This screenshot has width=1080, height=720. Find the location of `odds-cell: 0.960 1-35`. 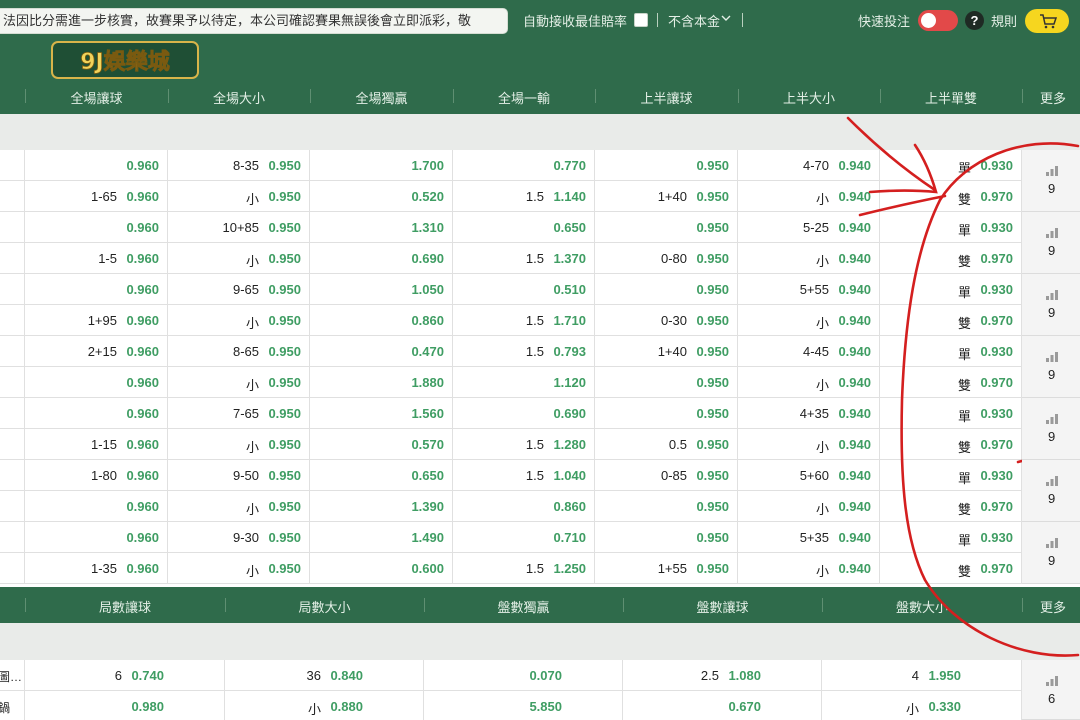

odds-cell: 0.960 1-35 is located at coordinates (96, 568).